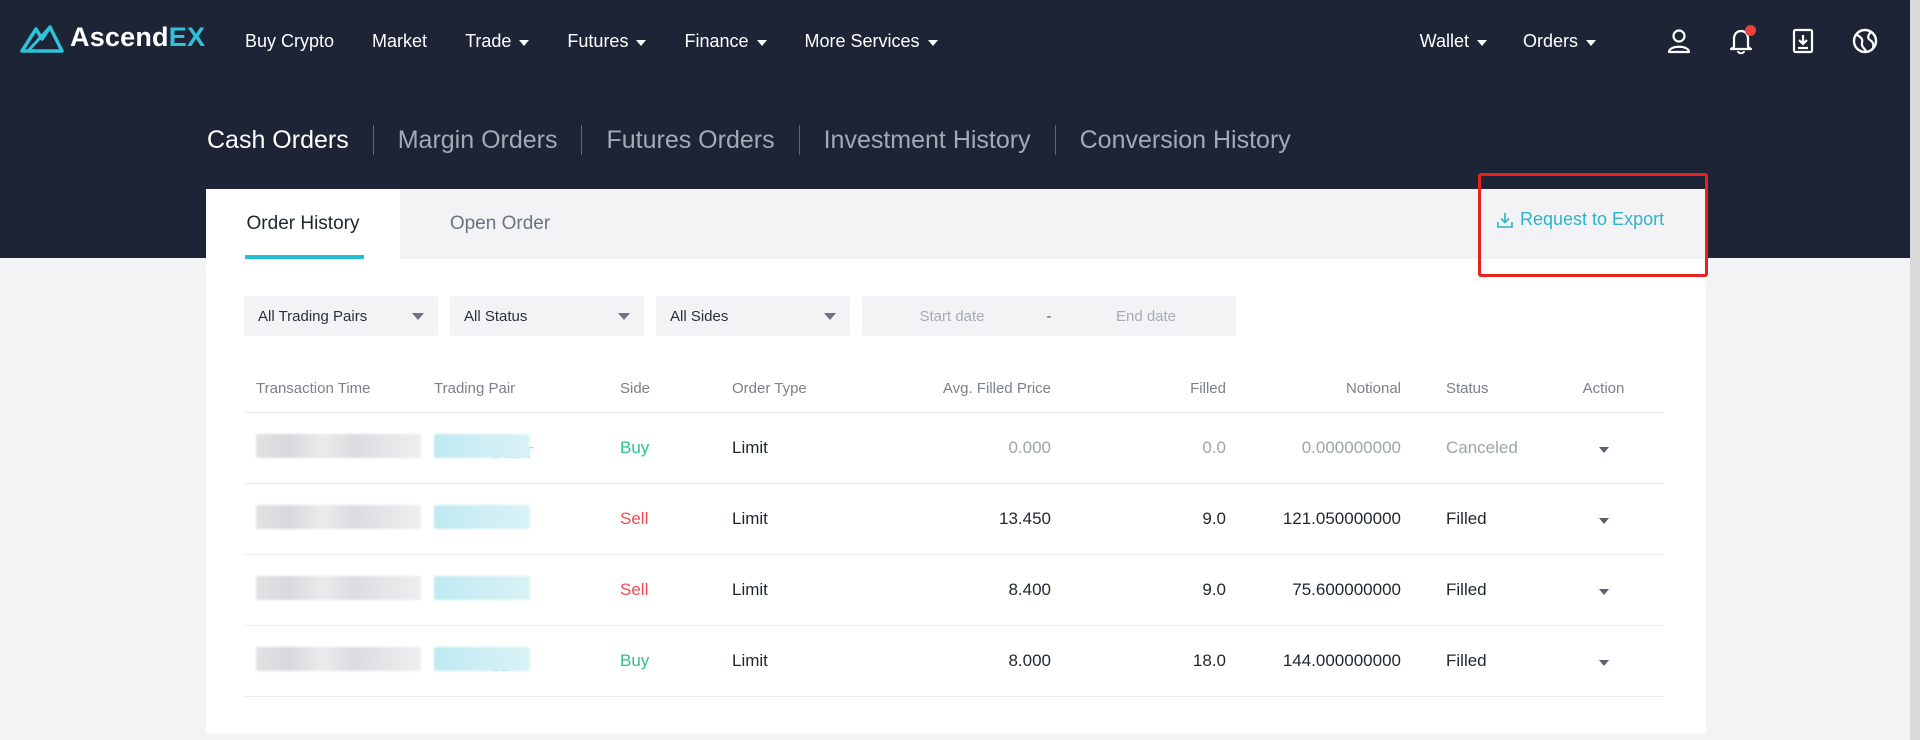 Image resolution: width=1920 pixels, height=740 pixels. Describe the element at coordinates (952, 316) in the screenshot. I see `start-date-input` at that location.